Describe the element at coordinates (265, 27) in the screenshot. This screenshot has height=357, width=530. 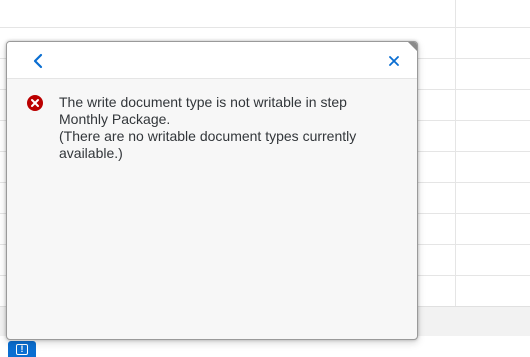
I see `table-row-divider` at that location.